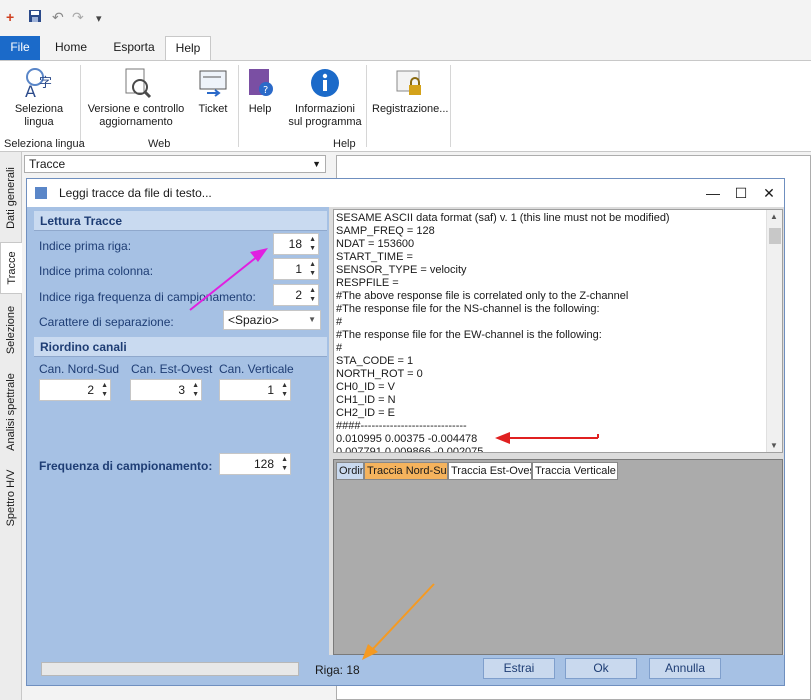 The height and width of the screenshot is (700, 811). I want to click on file-line: NDAT = 153600, so click(375, 244).